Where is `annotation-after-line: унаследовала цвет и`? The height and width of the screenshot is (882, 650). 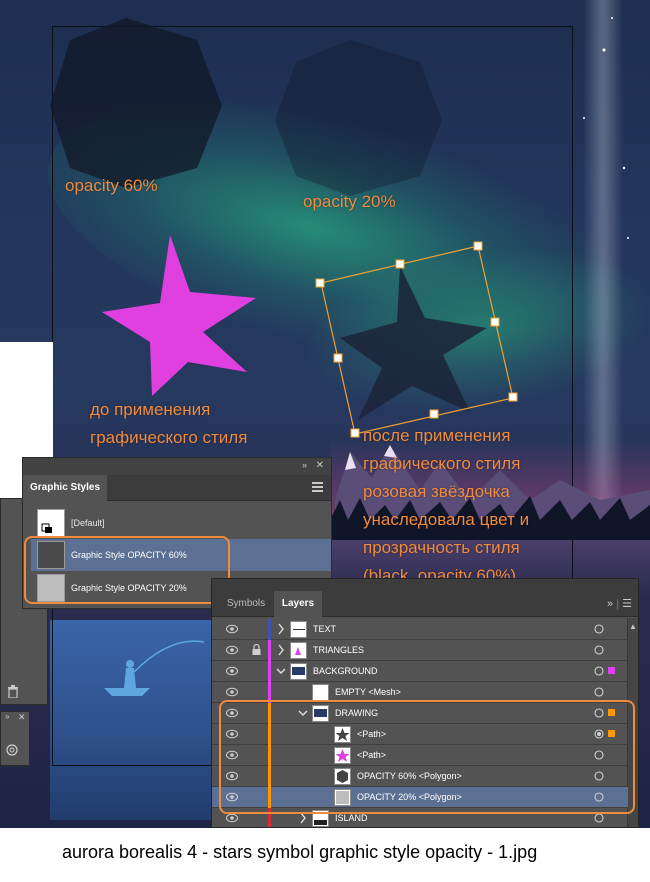 annotation-after-line: унаследовала цвет и is located at coordinates (446, 519).